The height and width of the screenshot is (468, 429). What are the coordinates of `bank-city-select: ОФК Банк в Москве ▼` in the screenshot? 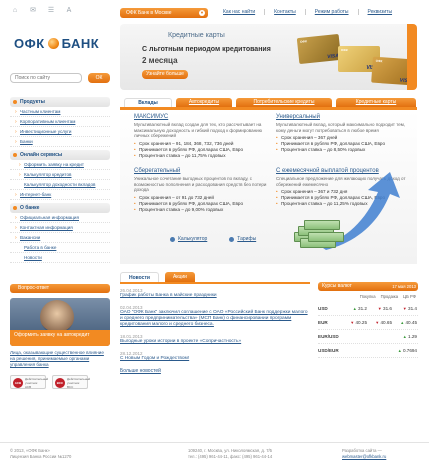 It's located at (164, 13).